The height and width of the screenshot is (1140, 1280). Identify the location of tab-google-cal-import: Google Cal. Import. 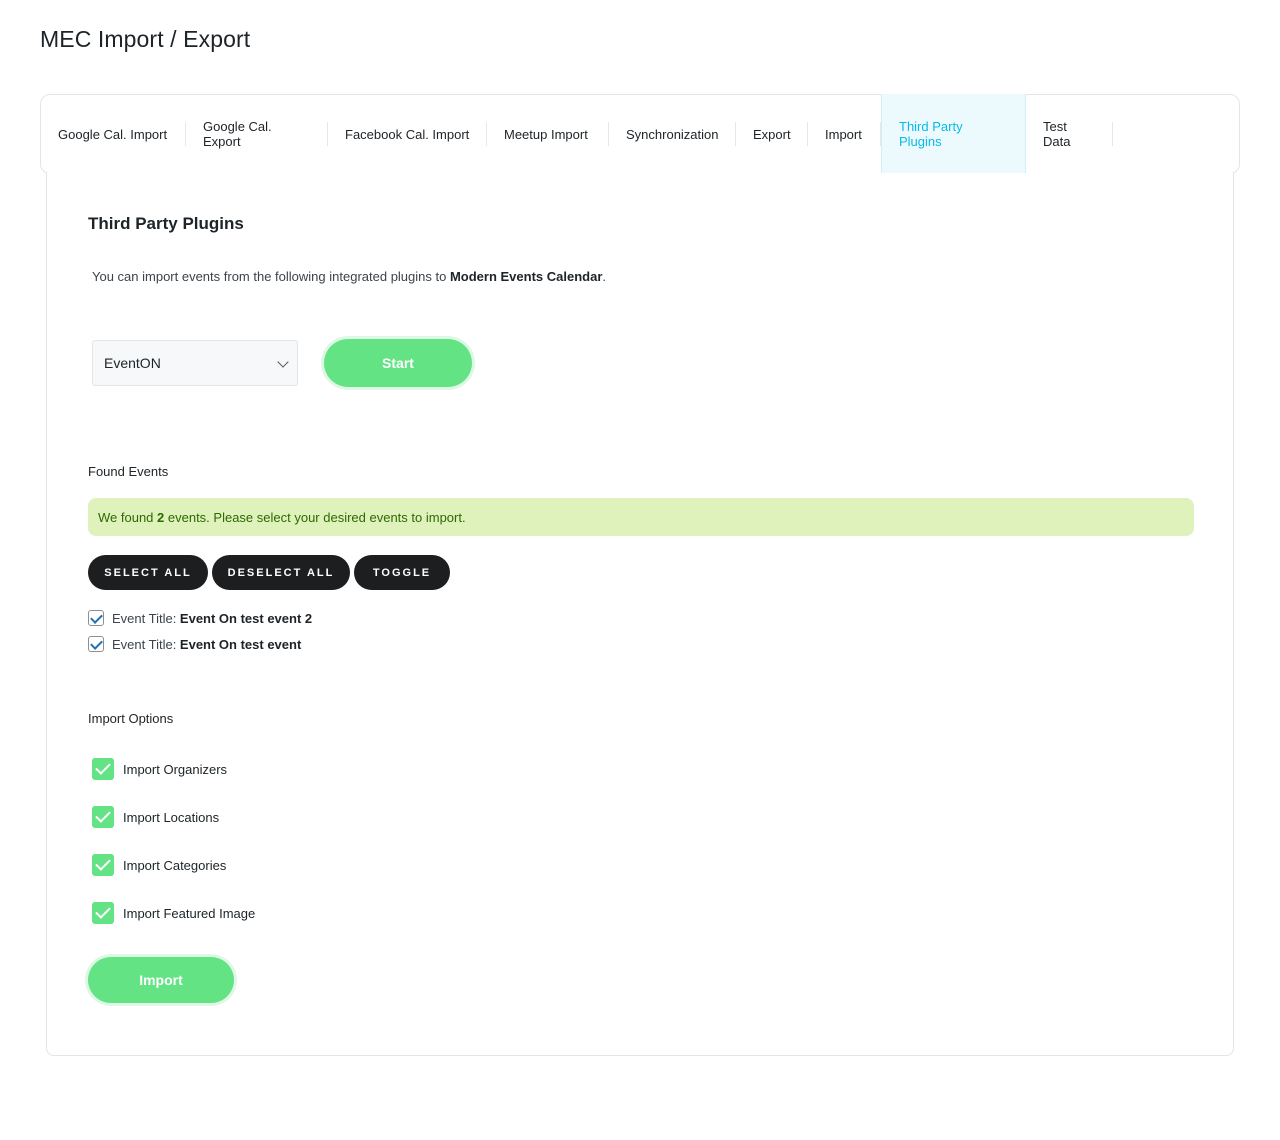
(113, 134).